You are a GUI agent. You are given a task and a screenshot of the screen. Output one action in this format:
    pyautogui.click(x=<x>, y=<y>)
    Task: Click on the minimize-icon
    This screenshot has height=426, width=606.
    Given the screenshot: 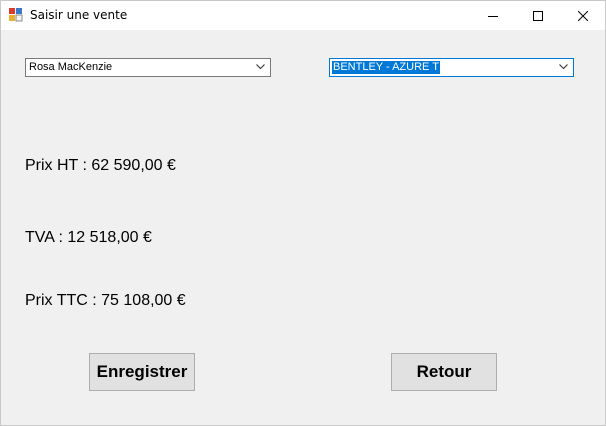 What is the action you would take?
    pyautogui.click(x=492, y=16)
    